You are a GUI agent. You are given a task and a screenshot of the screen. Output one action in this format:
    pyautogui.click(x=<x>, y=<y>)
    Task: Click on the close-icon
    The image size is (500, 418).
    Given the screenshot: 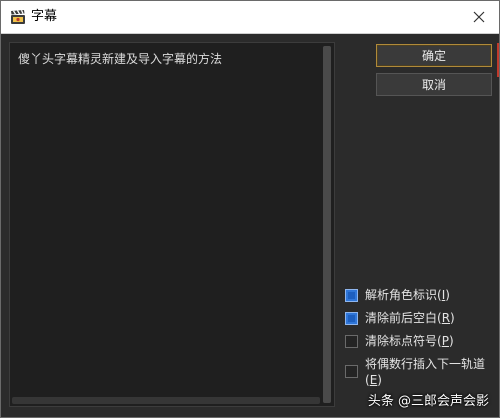 What is the action you would take?
    pyautogui.click(x=479, y=17)
    